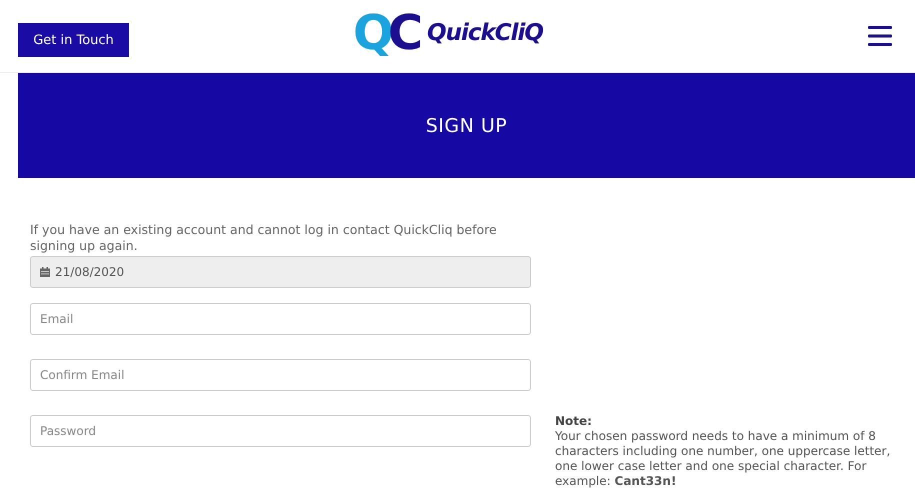  What do you see at coordinates (448, 33) in the screenshot?
I see `logo: QC QuickCliQ` at bounding box center [448, 33].